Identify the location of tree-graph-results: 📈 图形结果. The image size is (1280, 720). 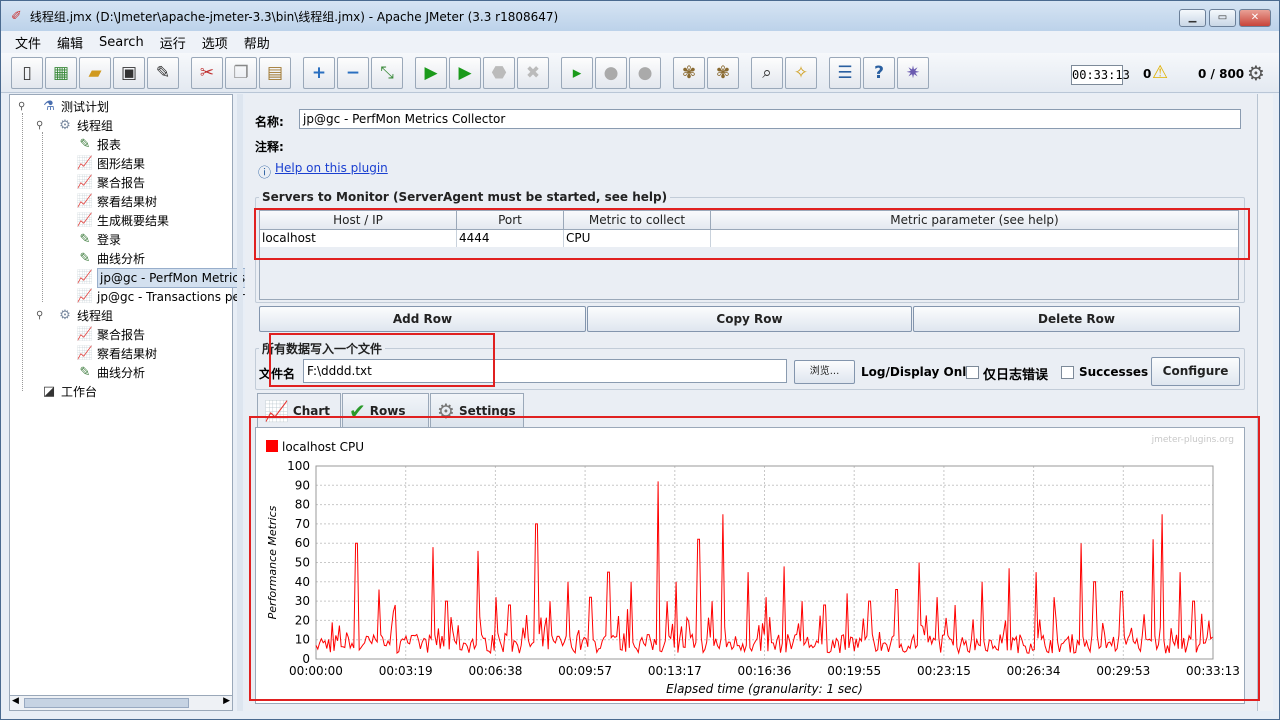
(110, 164).